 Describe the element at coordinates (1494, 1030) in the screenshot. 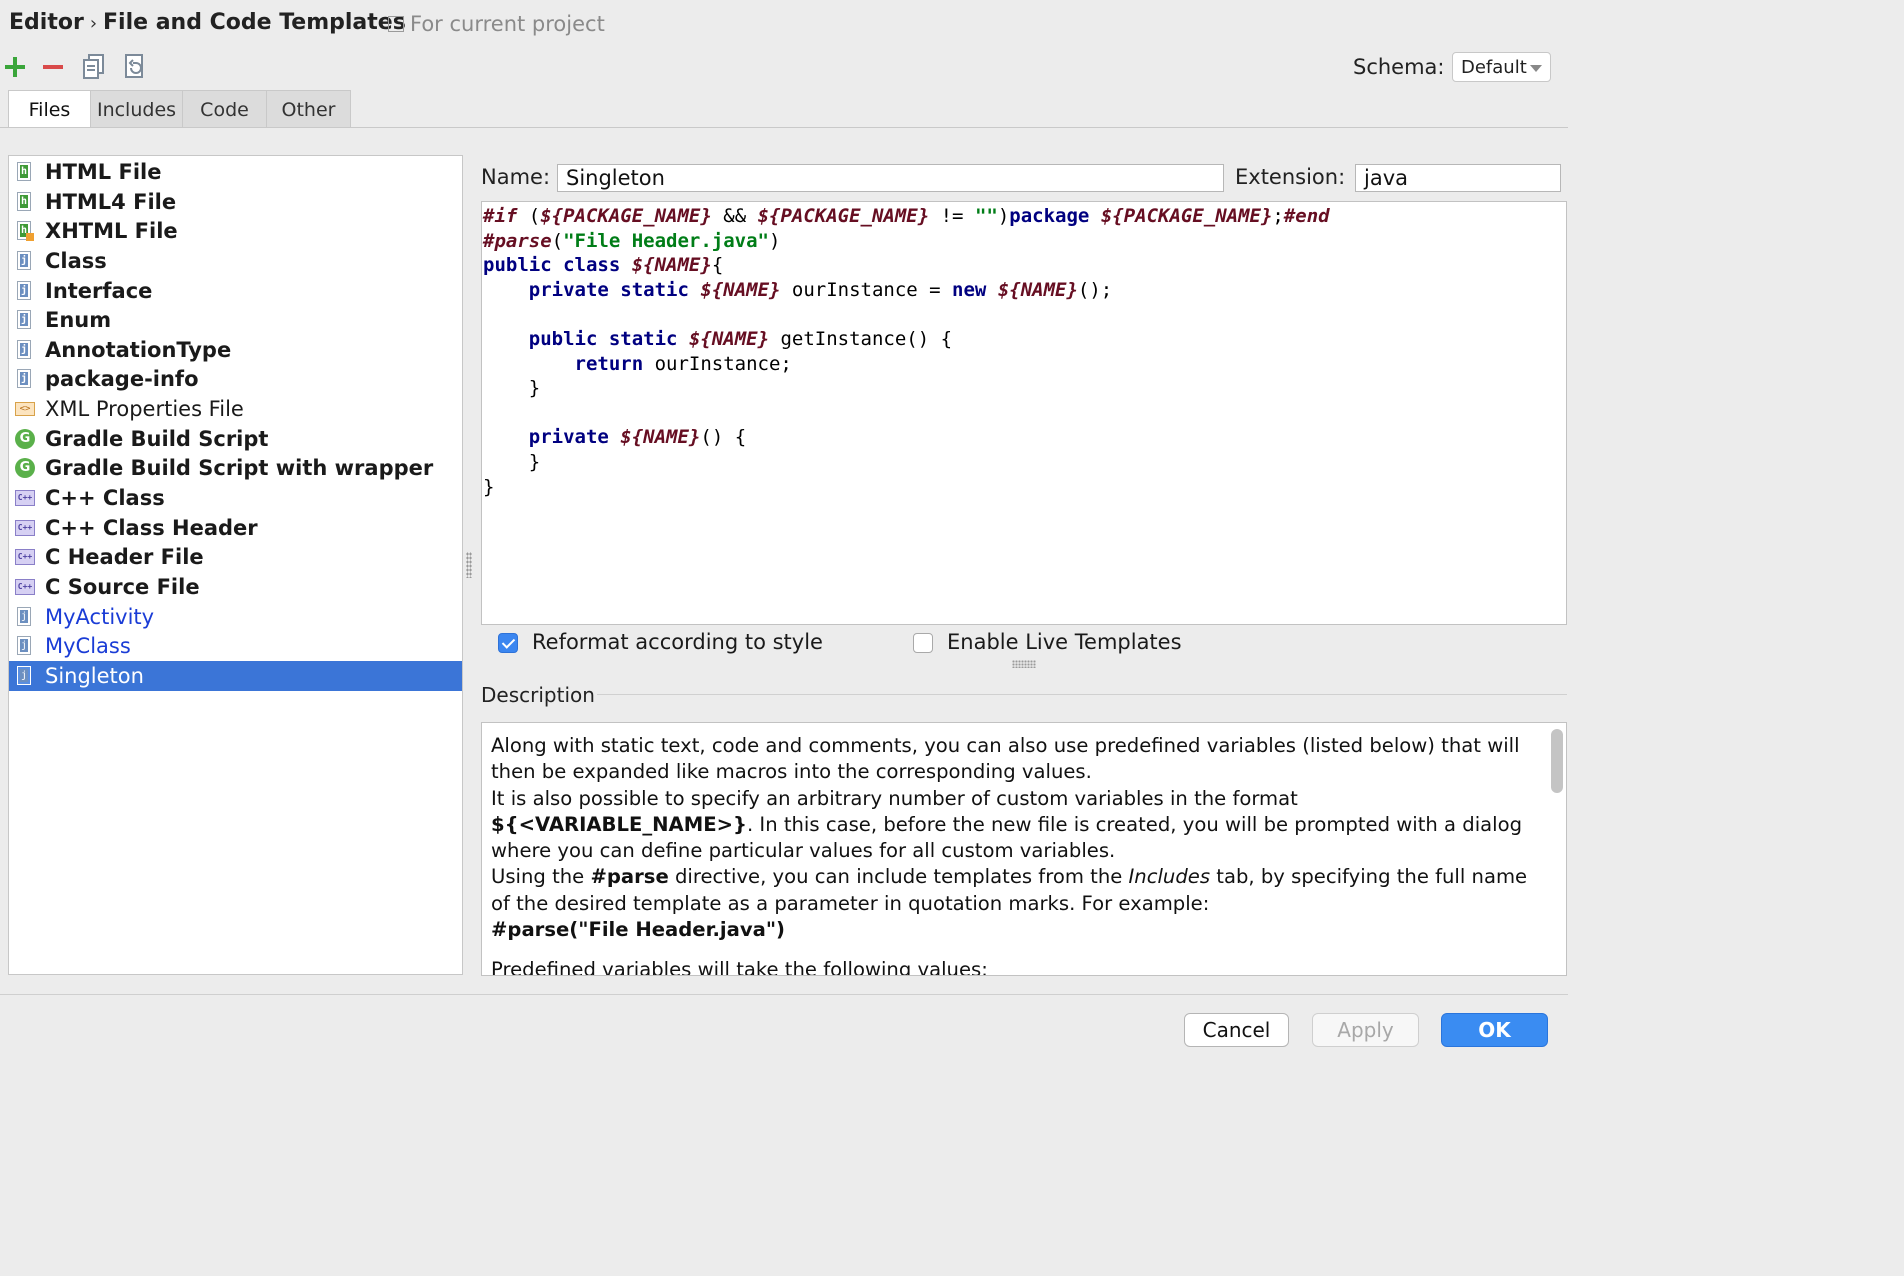

I see `ok-button: OK` at that location.